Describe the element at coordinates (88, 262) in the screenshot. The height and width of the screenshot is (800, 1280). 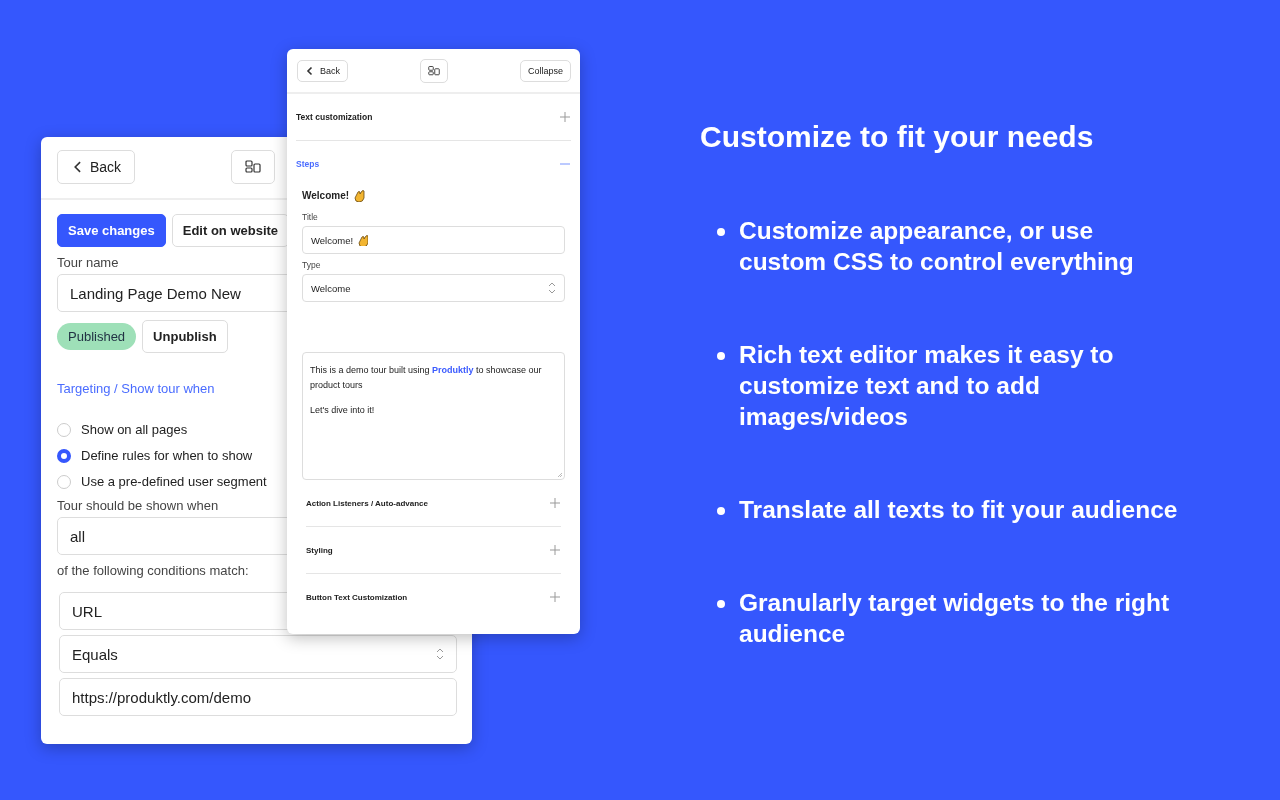
I see `field-label: Tour name` at that location.